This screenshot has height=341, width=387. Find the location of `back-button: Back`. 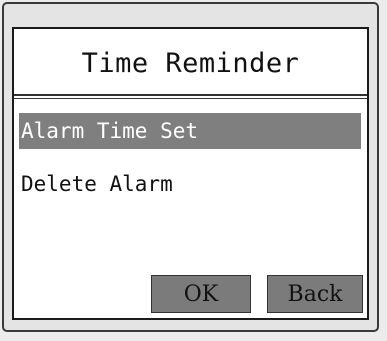

back-button: Back is located at coordinates (315, 294).